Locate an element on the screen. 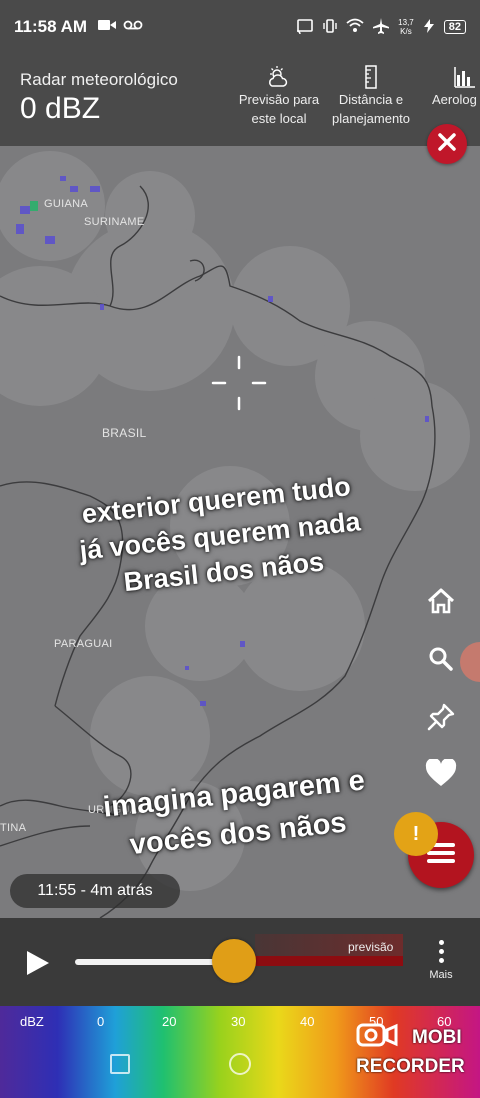  status-notification-icons is located at coordinates (120, 27).